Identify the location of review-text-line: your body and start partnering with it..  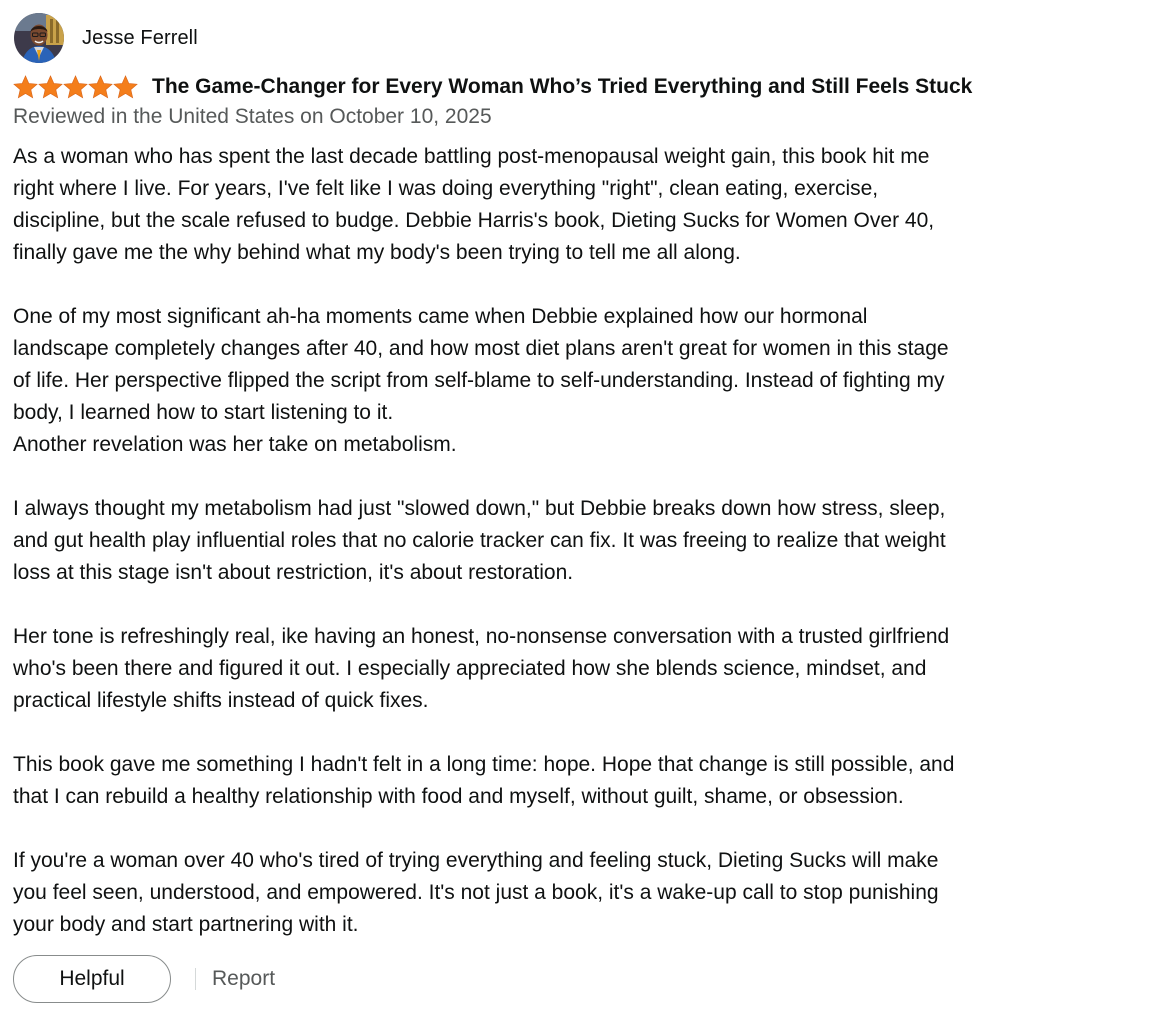
(186, 924).